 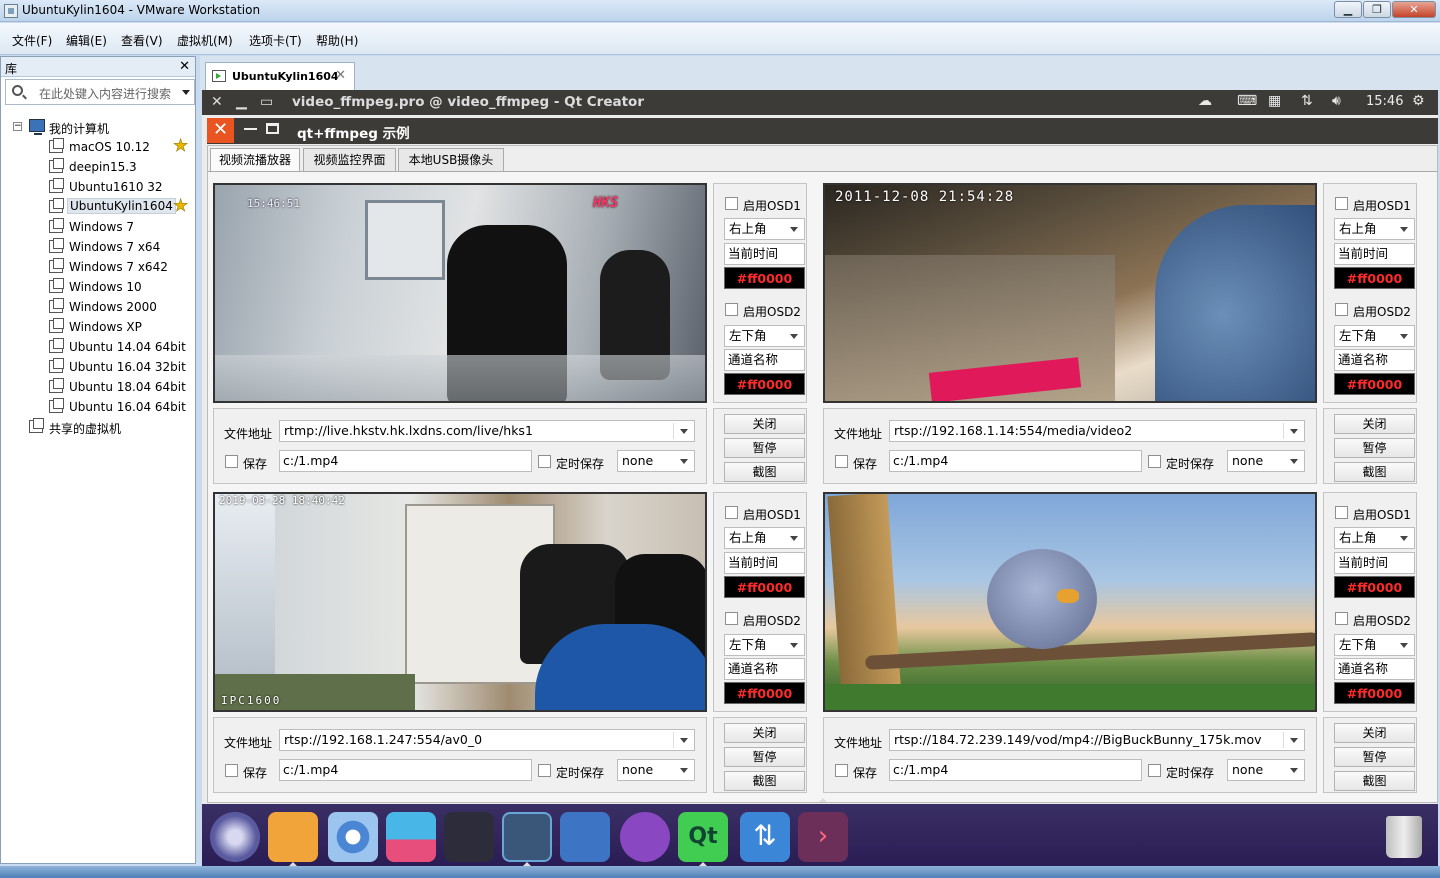 What do you see at coordinates (17, 126) in the screenshot?
I see `collapse-icon: −` at bounding box center [17, 126].